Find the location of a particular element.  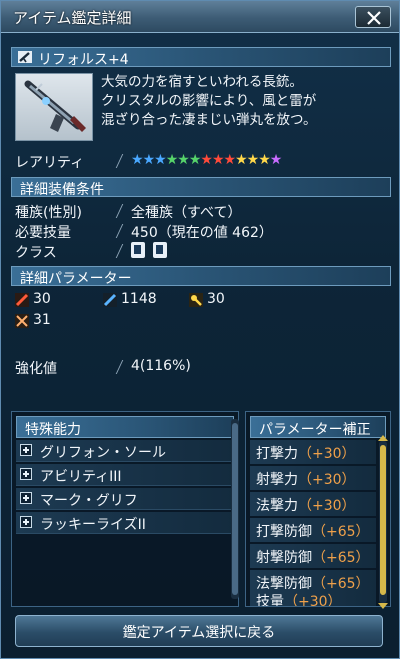

ability-label: グリフォン・ソール is located at coordinates (103, 453).